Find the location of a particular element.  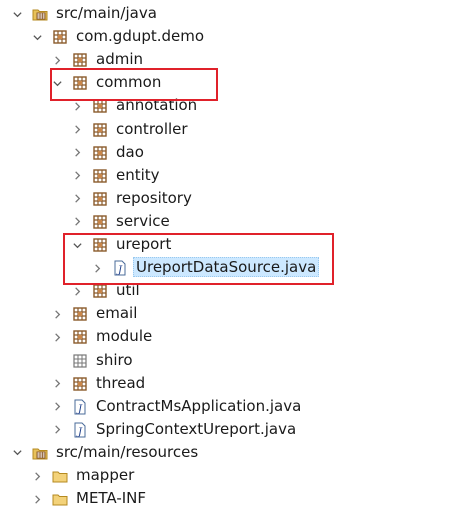

tree-item-module: module is located at coordinates (230, 337).